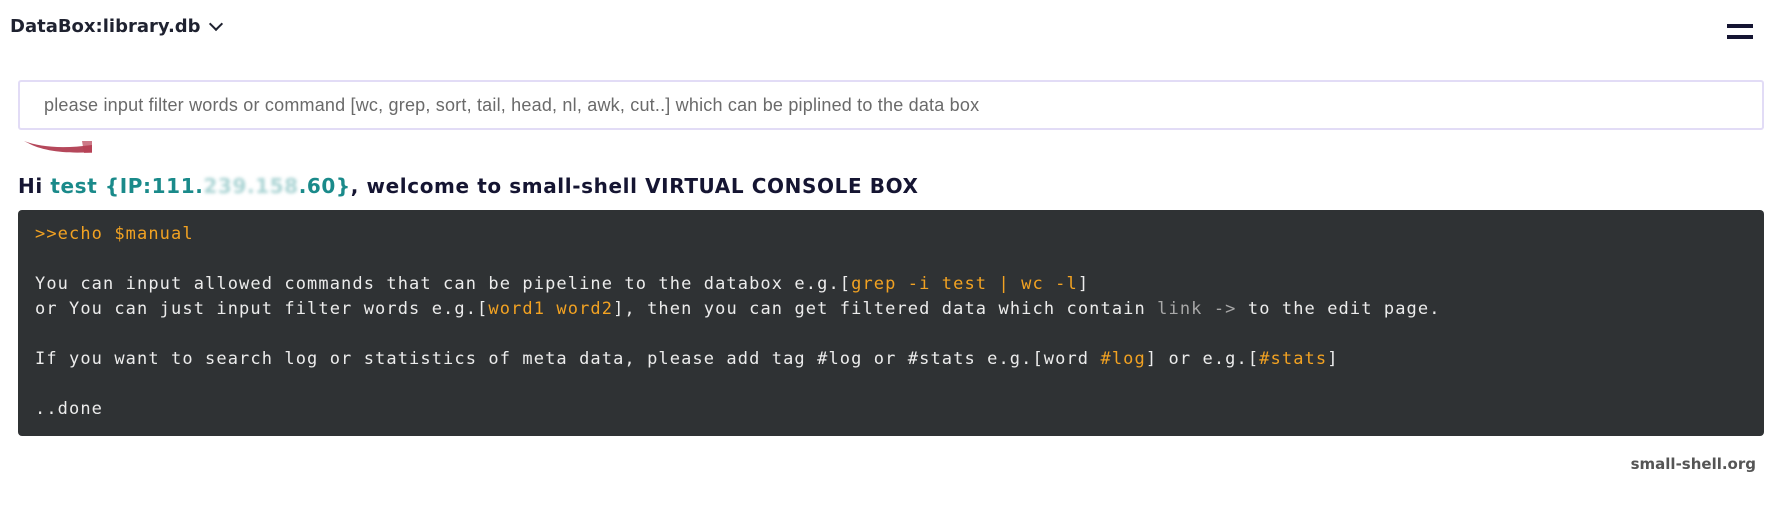 The height and width of the screenshot is (522, 1789). What do you see at coordinates (1293, 359) in the screenshot?
I see `tag-stats: #stats` at bounding box center [1293, 359].